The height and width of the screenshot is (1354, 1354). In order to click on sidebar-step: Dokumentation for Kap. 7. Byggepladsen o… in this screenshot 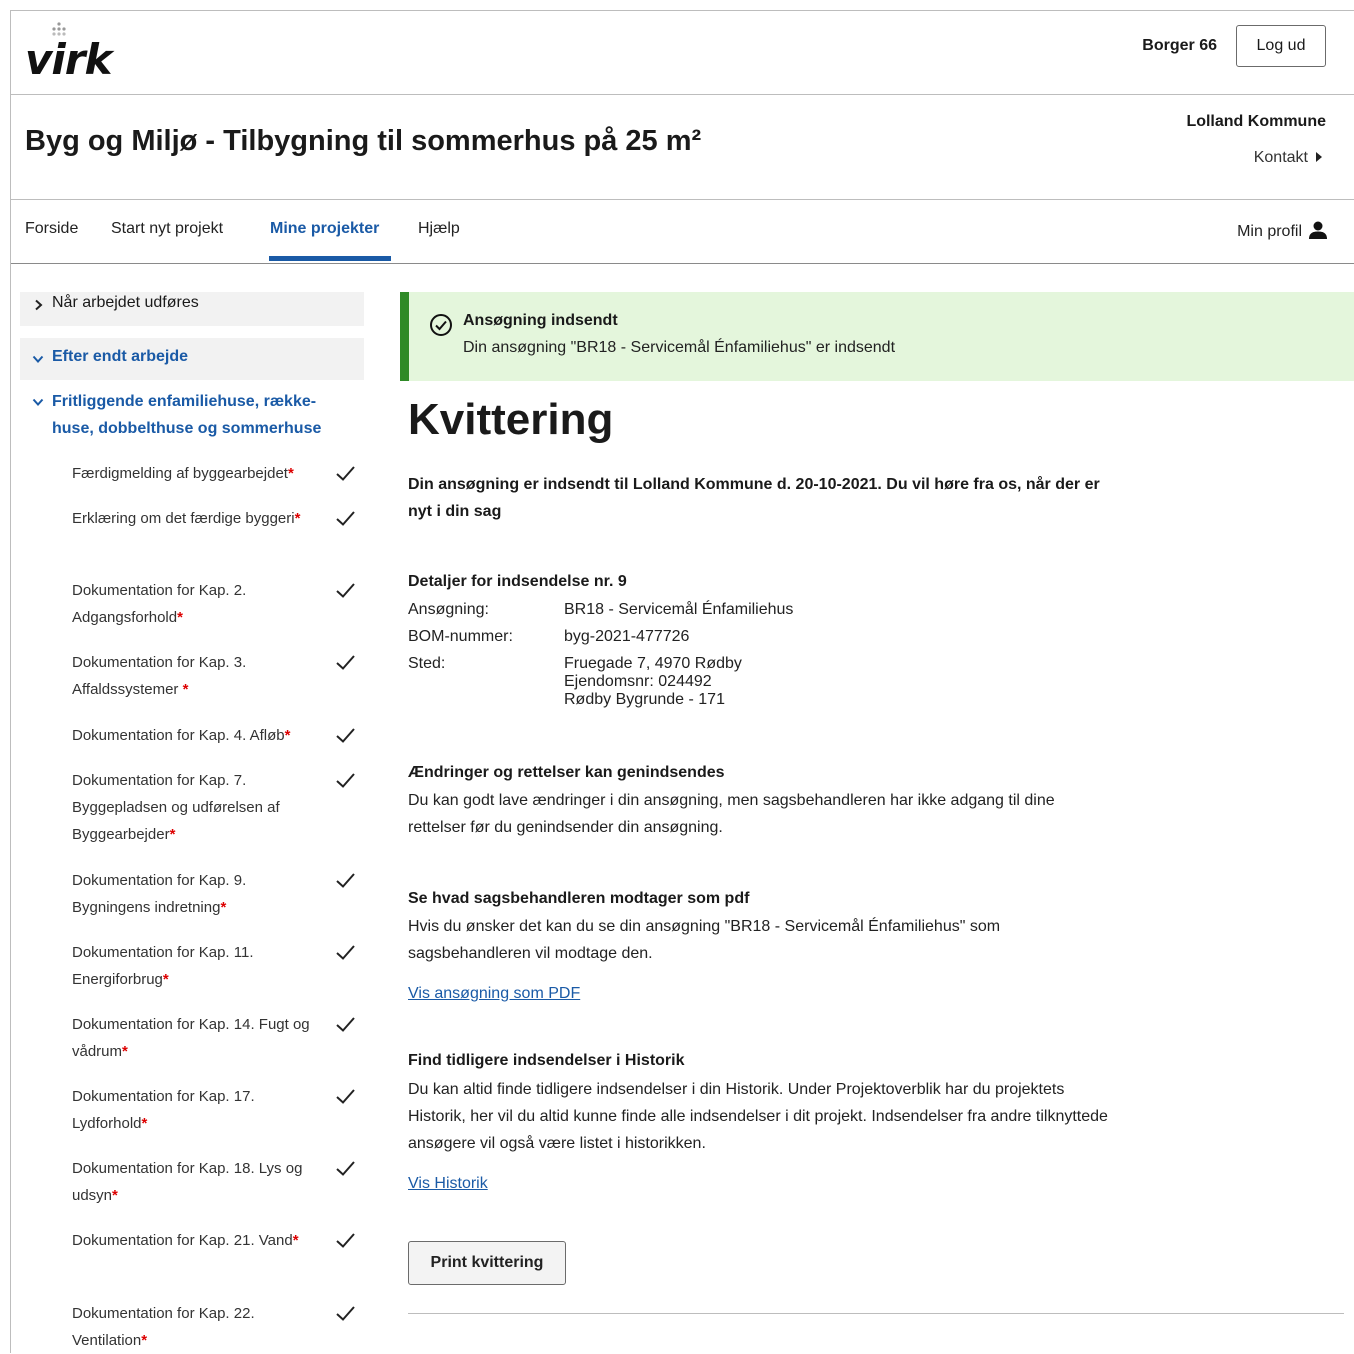, I will do `click(218, 807)`.